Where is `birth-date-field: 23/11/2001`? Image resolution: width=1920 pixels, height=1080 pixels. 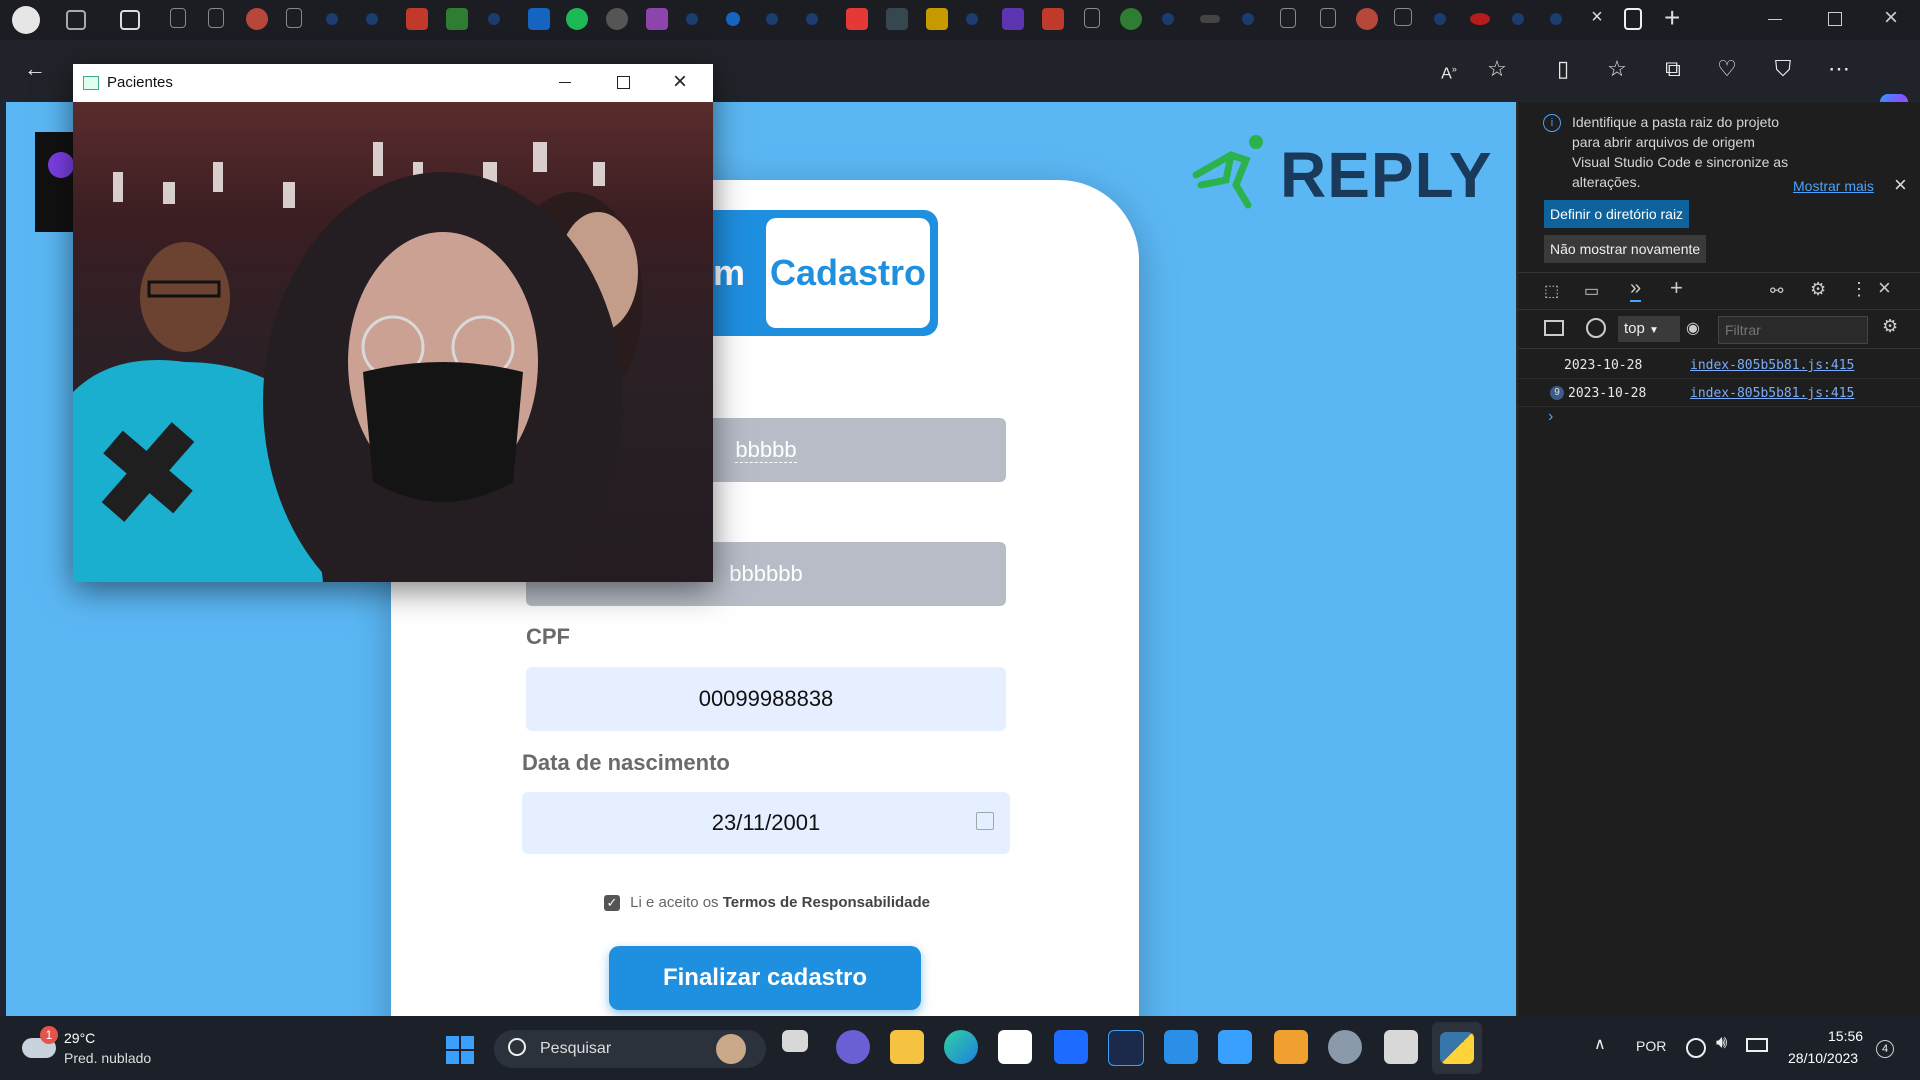 birth-date-field: 23/11/2001 is located at coordinates (766, 823).